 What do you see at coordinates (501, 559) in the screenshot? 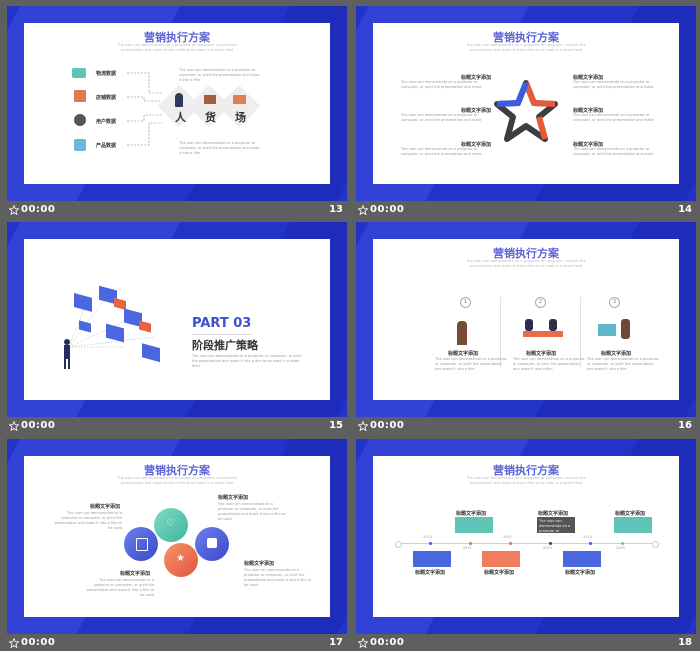
I see `timeline-card-orange` at bounding box center [501, 559].